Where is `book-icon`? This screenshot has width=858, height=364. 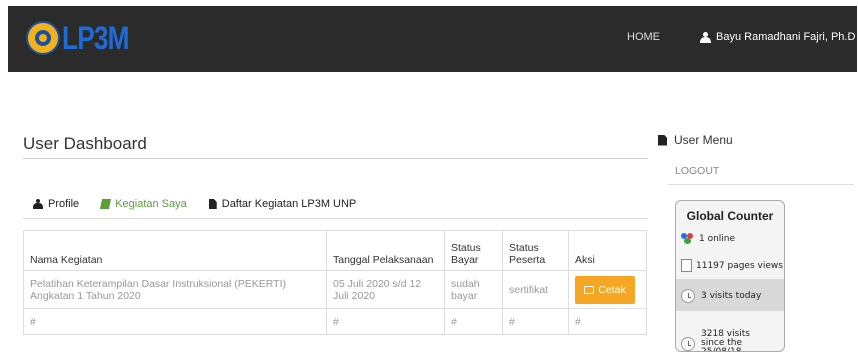
book-icon is located at coordinates (106, 204).